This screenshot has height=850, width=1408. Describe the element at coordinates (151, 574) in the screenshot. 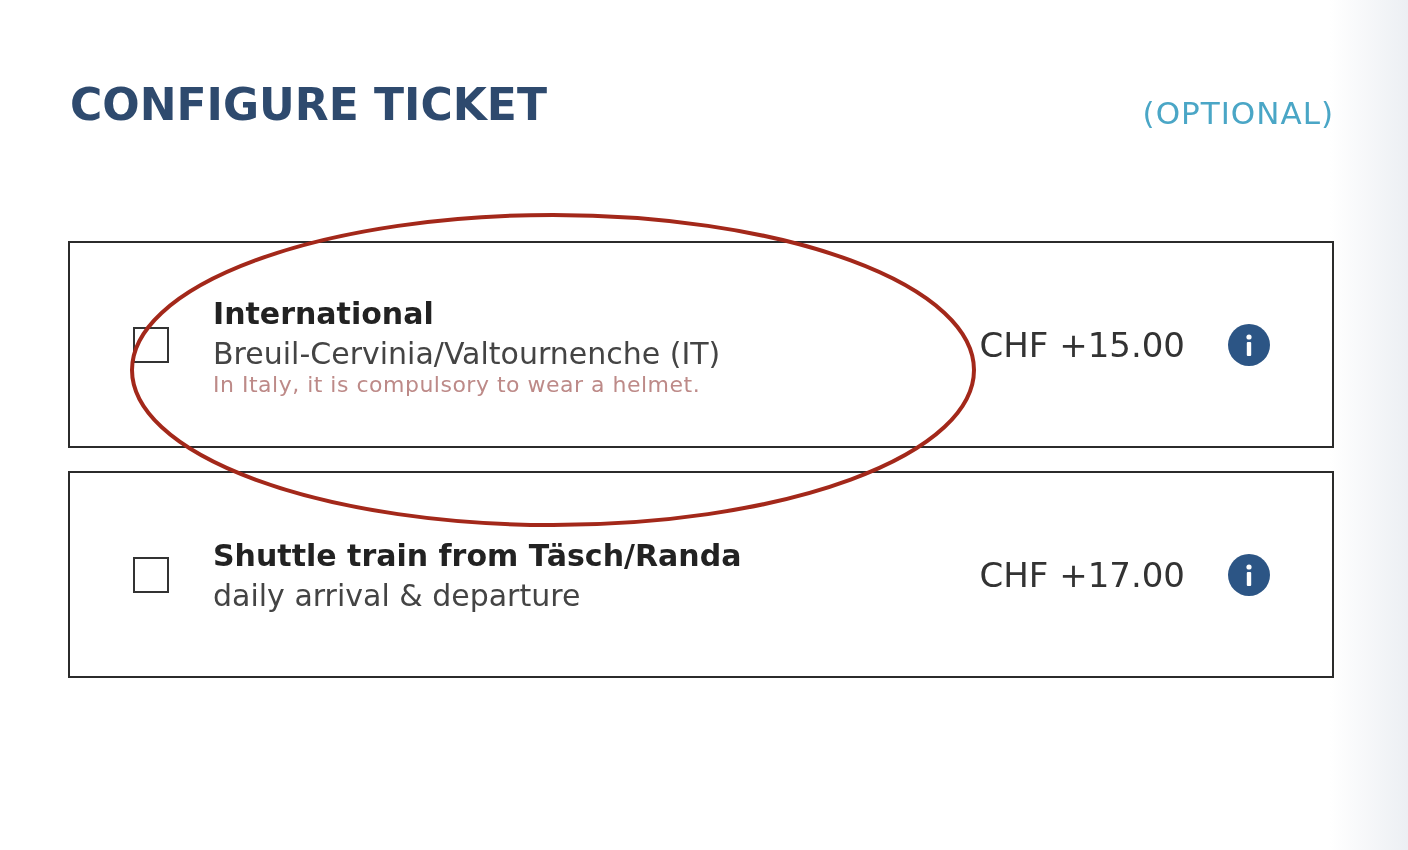

I see `checkbox` at that location.